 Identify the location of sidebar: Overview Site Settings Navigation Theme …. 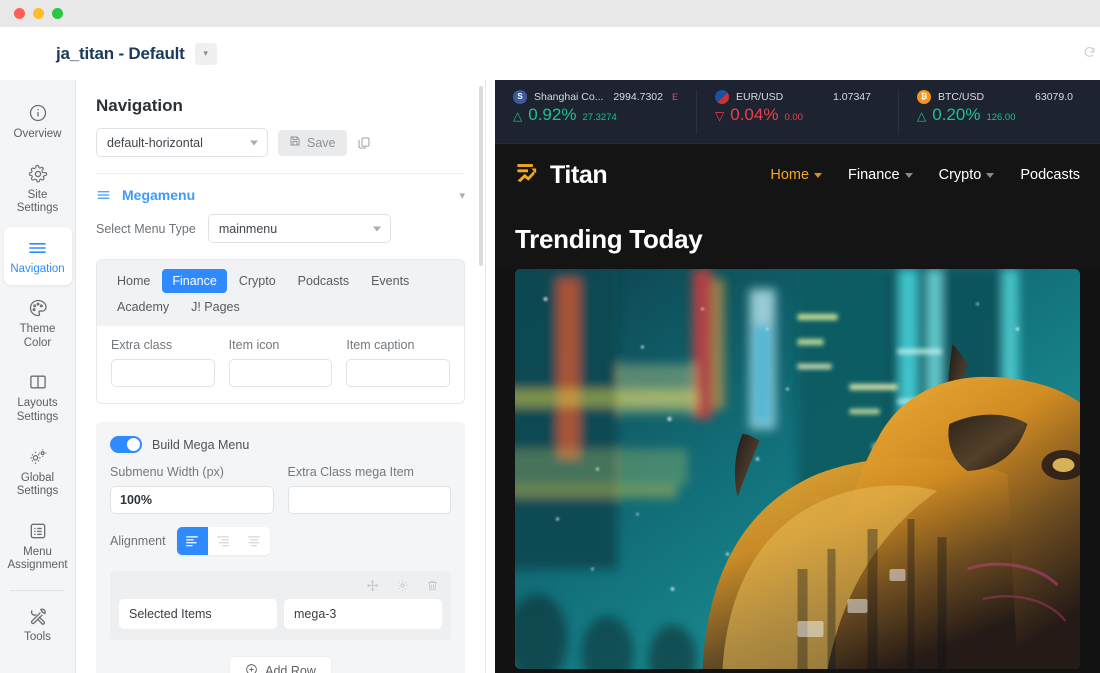
(38, 376).